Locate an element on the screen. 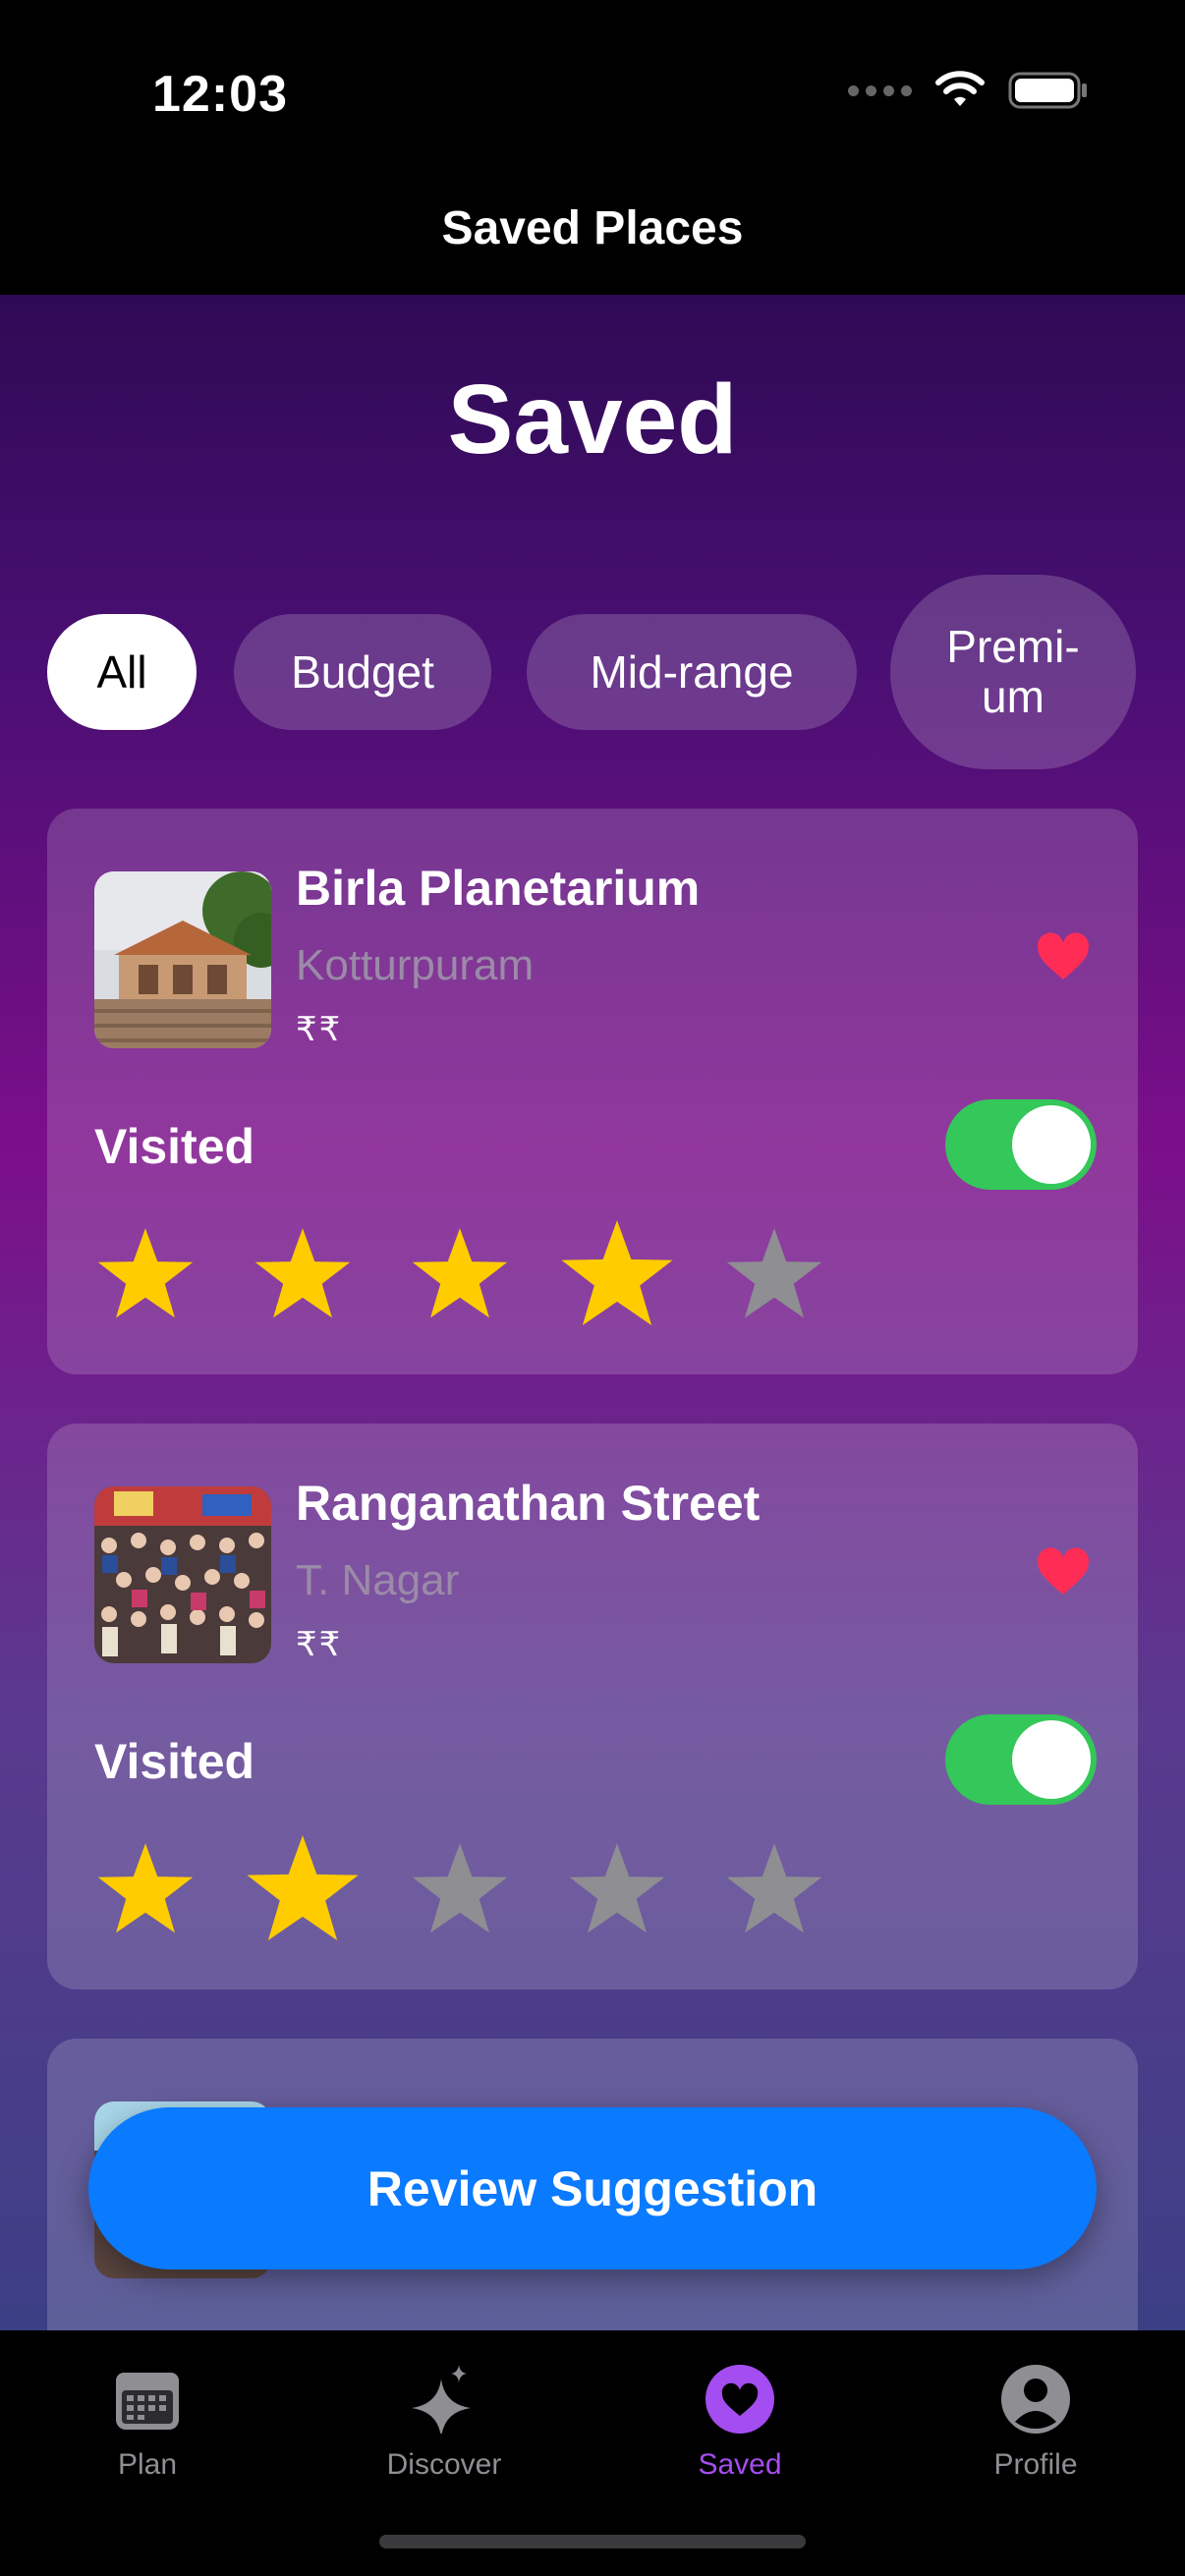 The width and height of the screenshot is (1185, 2576). place-area: T. Nagar is located at coordinates (378, 1580).